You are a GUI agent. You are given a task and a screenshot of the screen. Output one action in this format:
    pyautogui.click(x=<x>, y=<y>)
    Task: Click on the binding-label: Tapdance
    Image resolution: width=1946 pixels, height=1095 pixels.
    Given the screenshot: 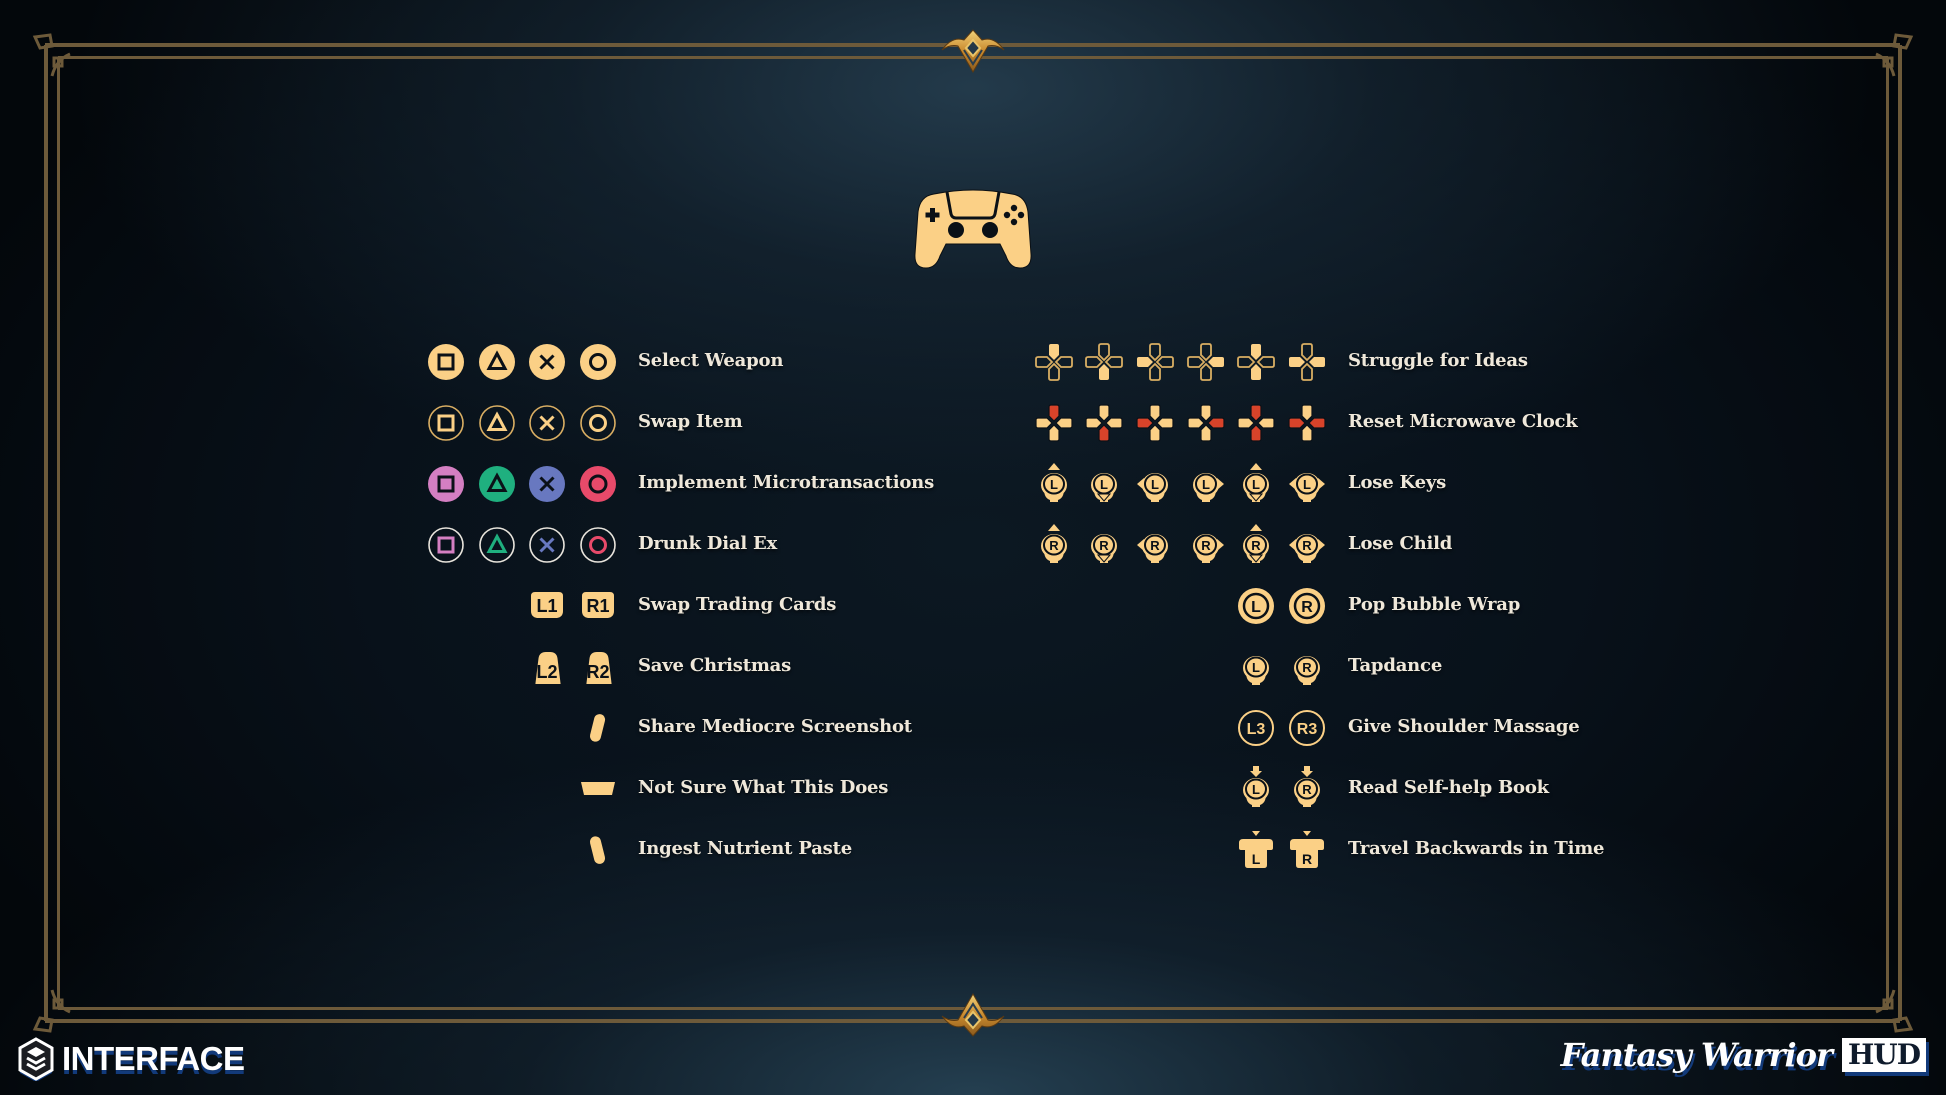 What is the action you would take?
    pyautogui.click(x=1395, y=665)
    